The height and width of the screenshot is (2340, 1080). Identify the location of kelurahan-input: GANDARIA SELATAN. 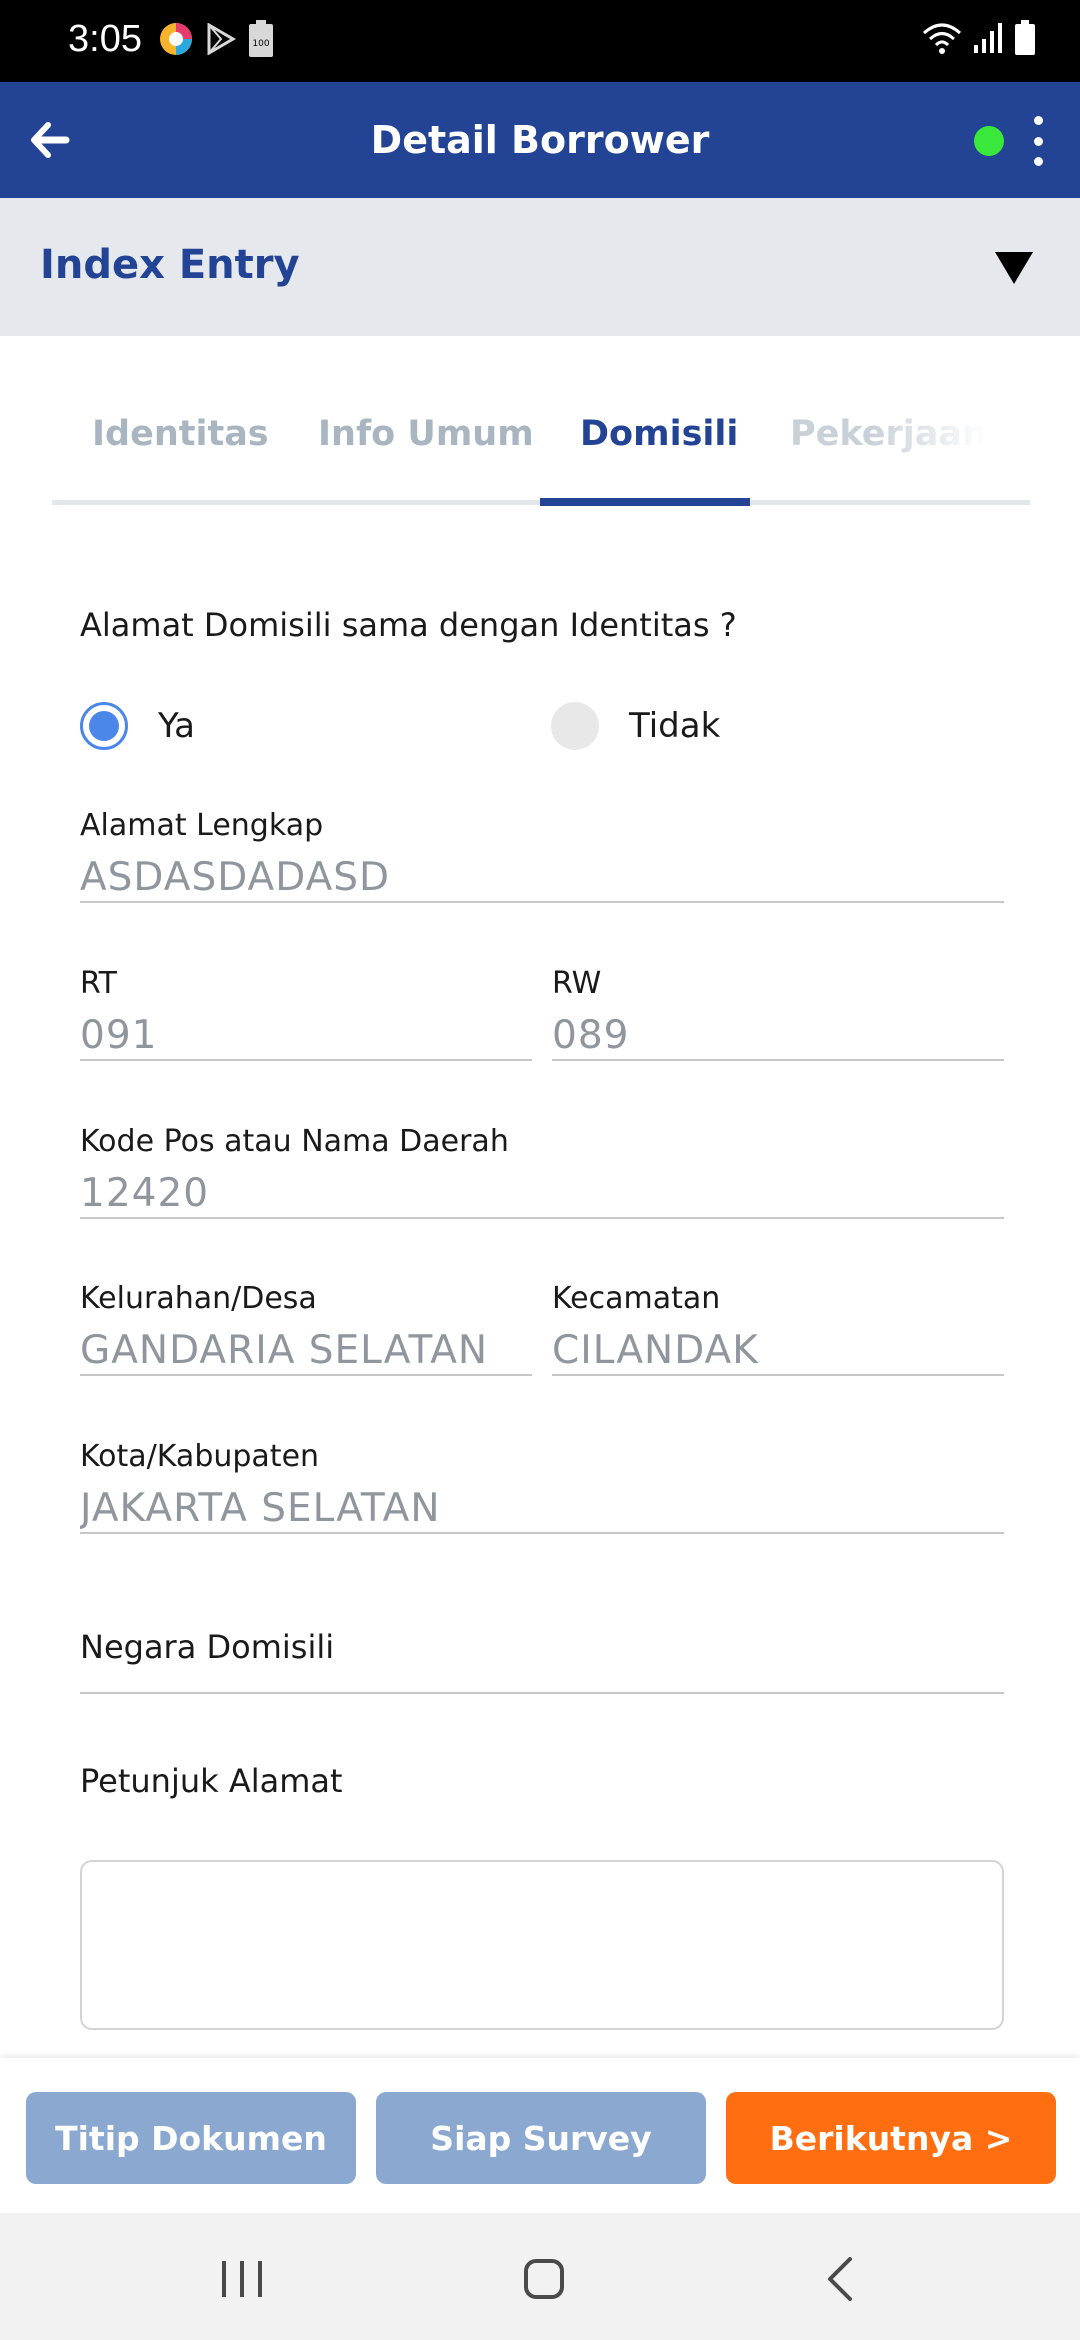
(306, 1351).